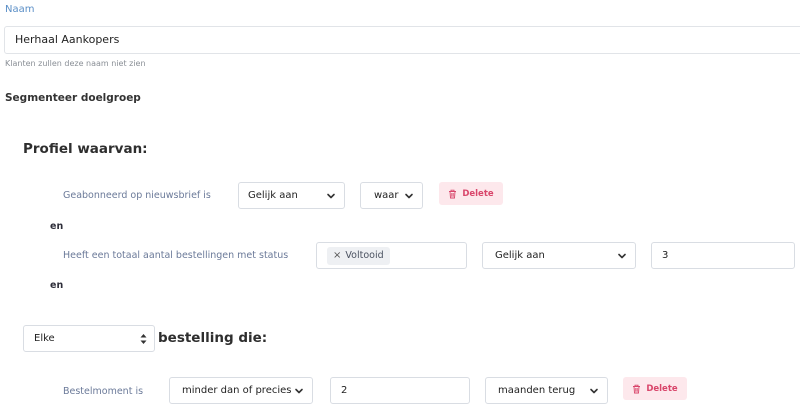 The image size is (800, 415). I want to click on profile-title: Profiel waarvan:, so click(85, 149).